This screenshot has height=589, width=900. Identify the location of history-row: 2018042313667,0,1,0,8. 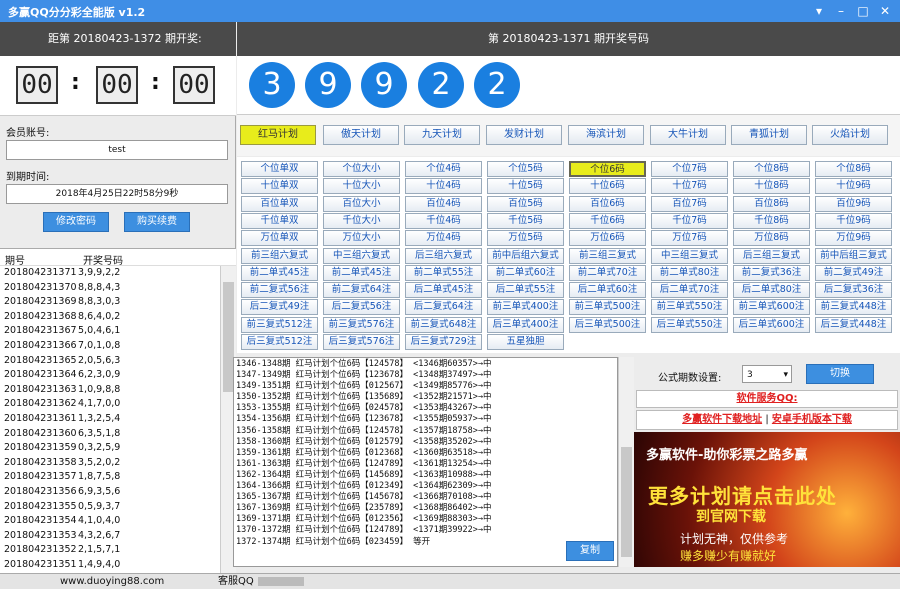
(110, 346).